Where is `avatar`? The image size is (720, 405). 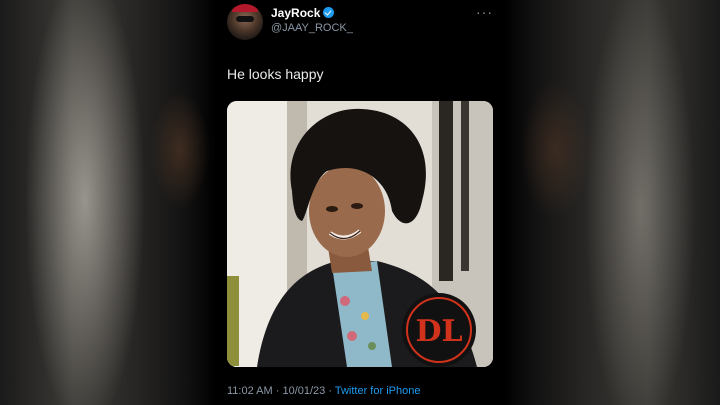
avatar is located at coordinates (245, 22).